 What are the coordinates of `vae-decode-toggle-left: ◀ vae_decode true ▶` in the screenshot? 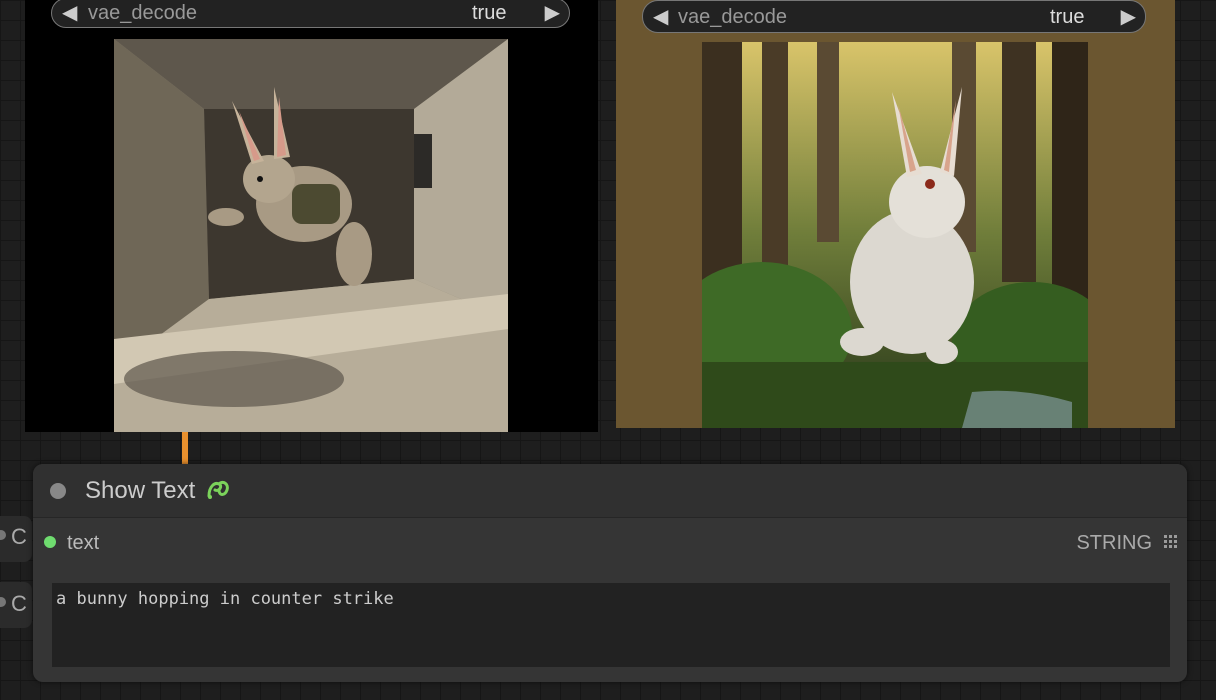 It's located at (310, 14).